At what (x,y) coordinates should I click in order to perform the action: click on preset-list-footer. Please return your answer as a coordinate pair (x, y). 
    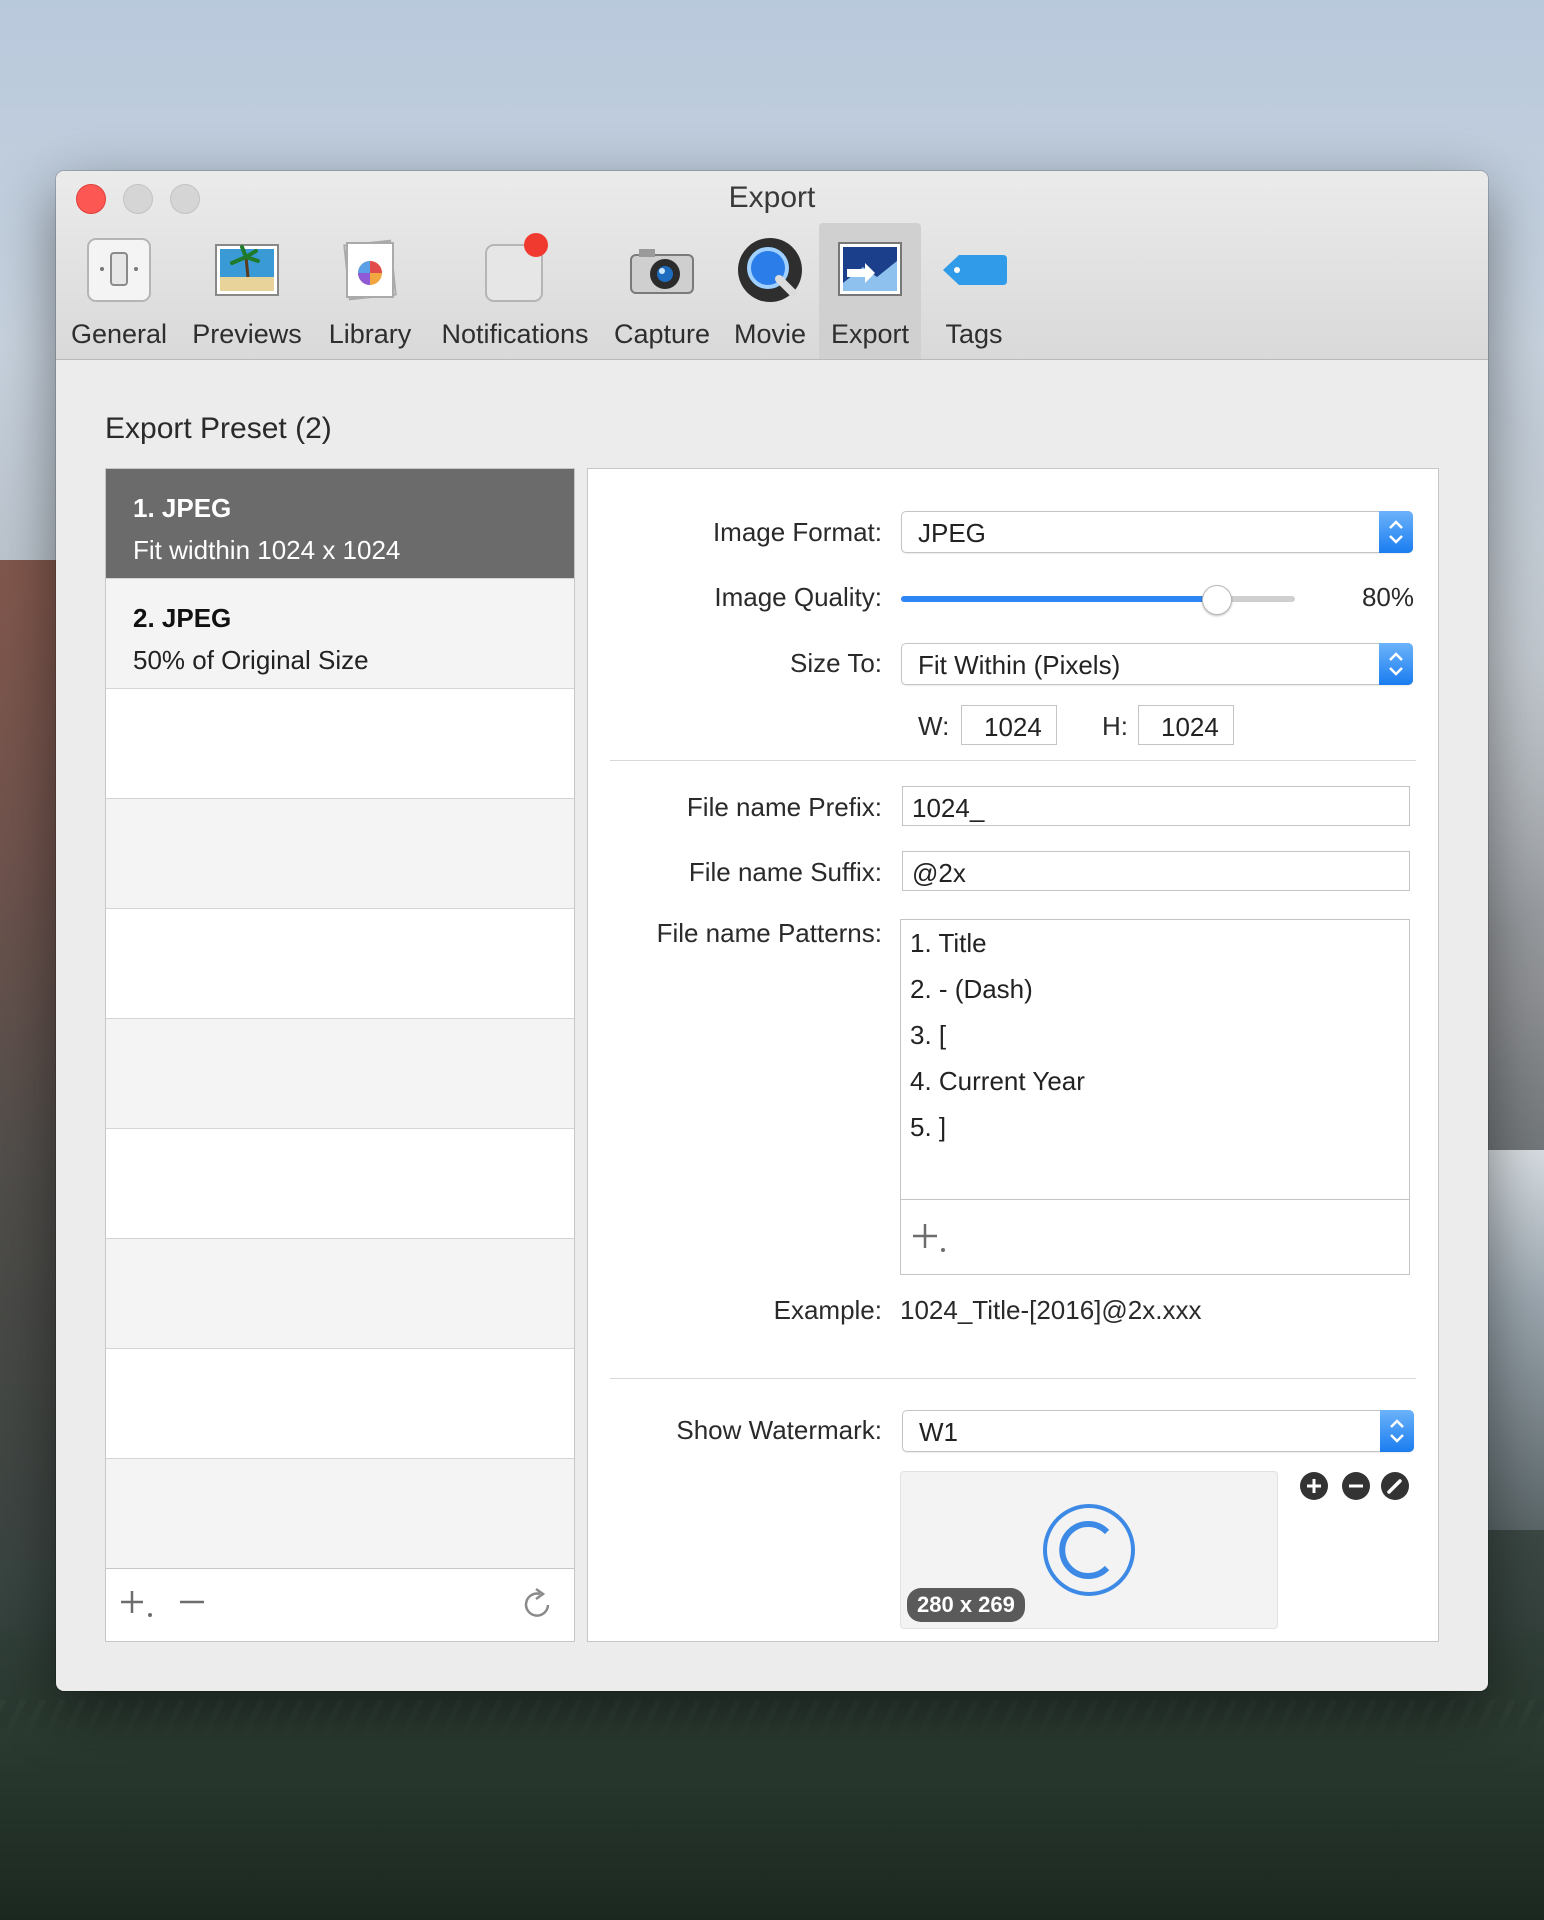
    Looking at the image, I should click on (340, 1604).